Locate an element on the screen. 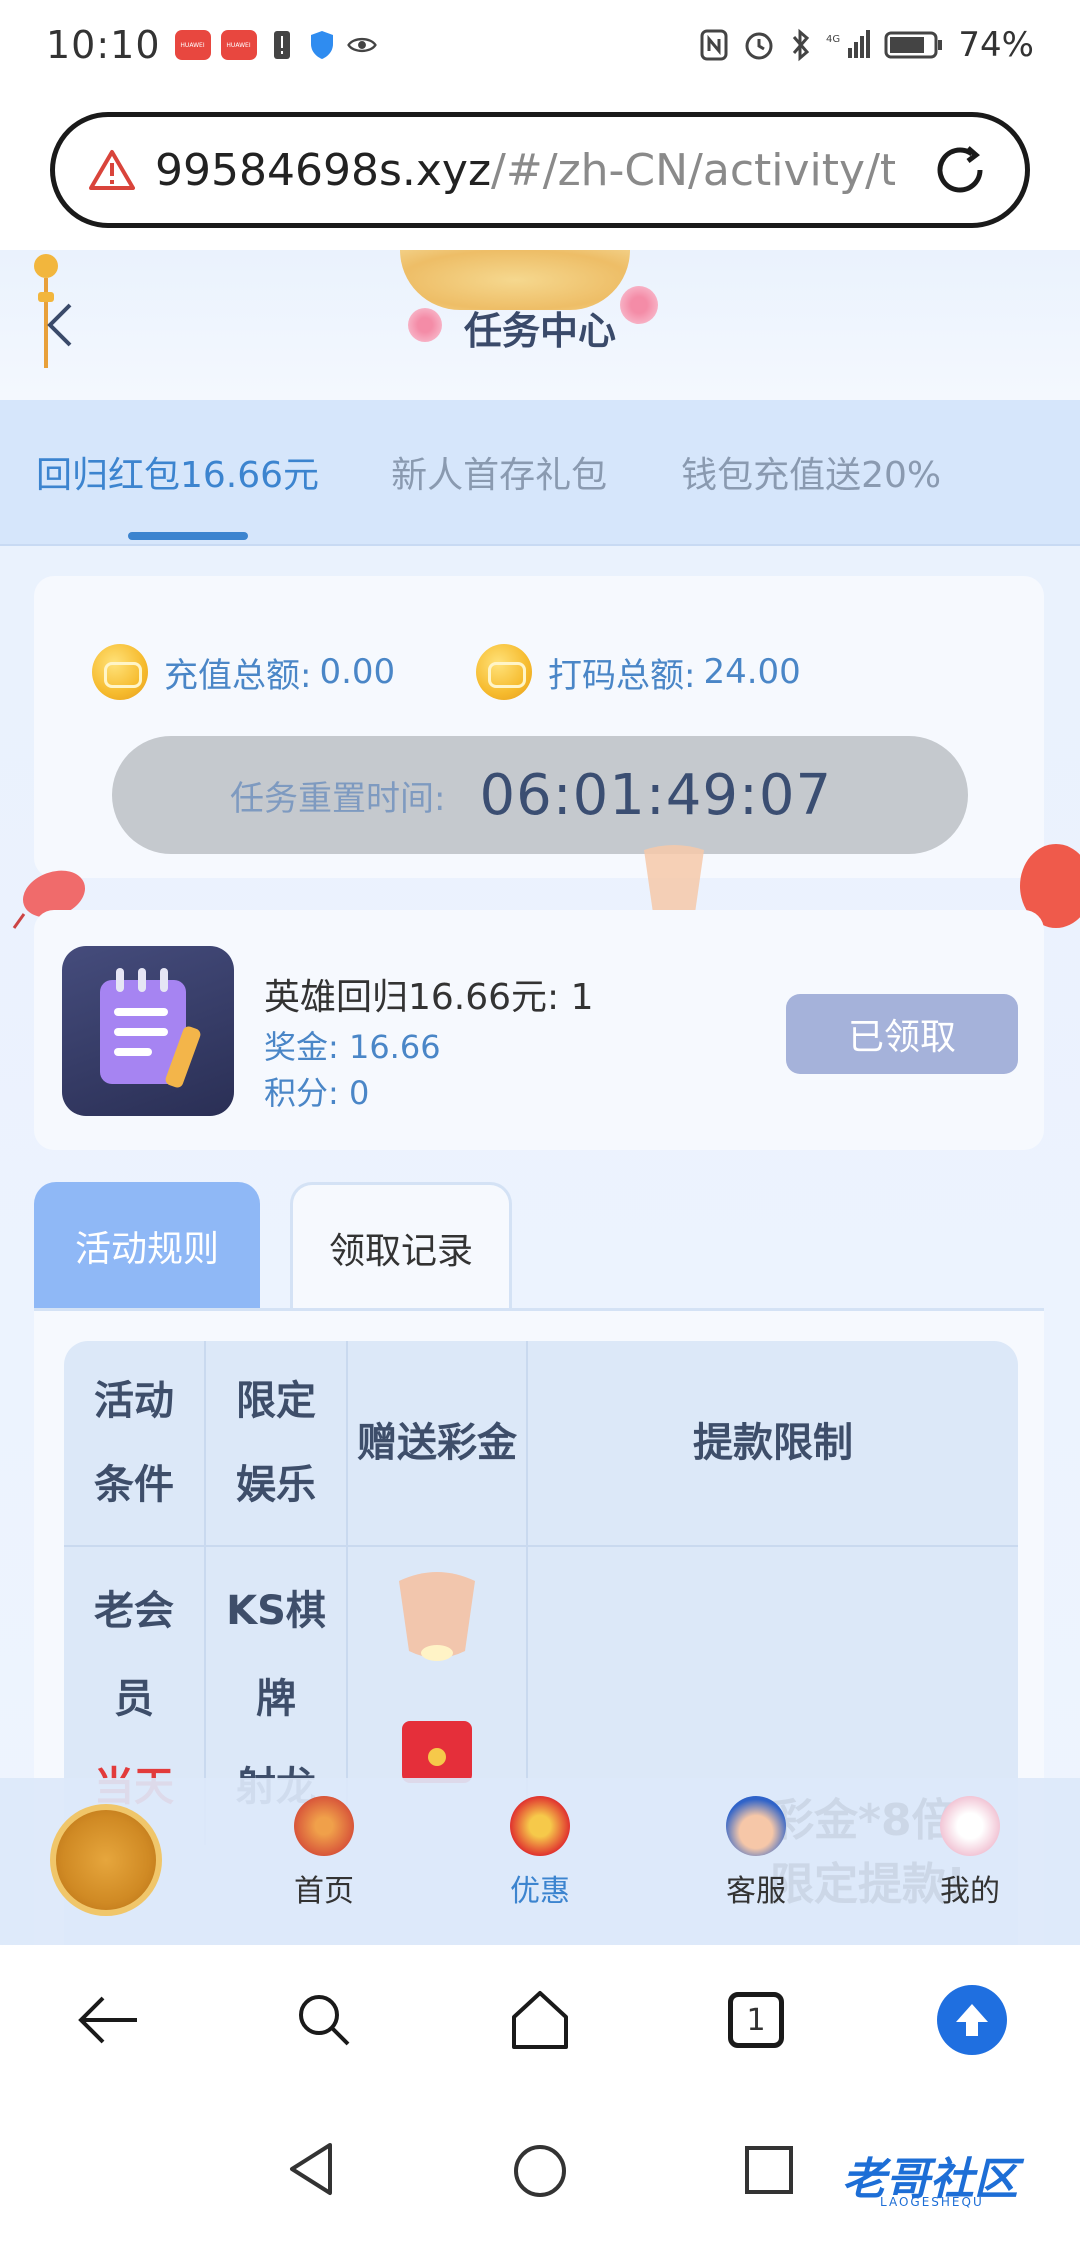  nfc-icon is located at coordinates (714, 45).